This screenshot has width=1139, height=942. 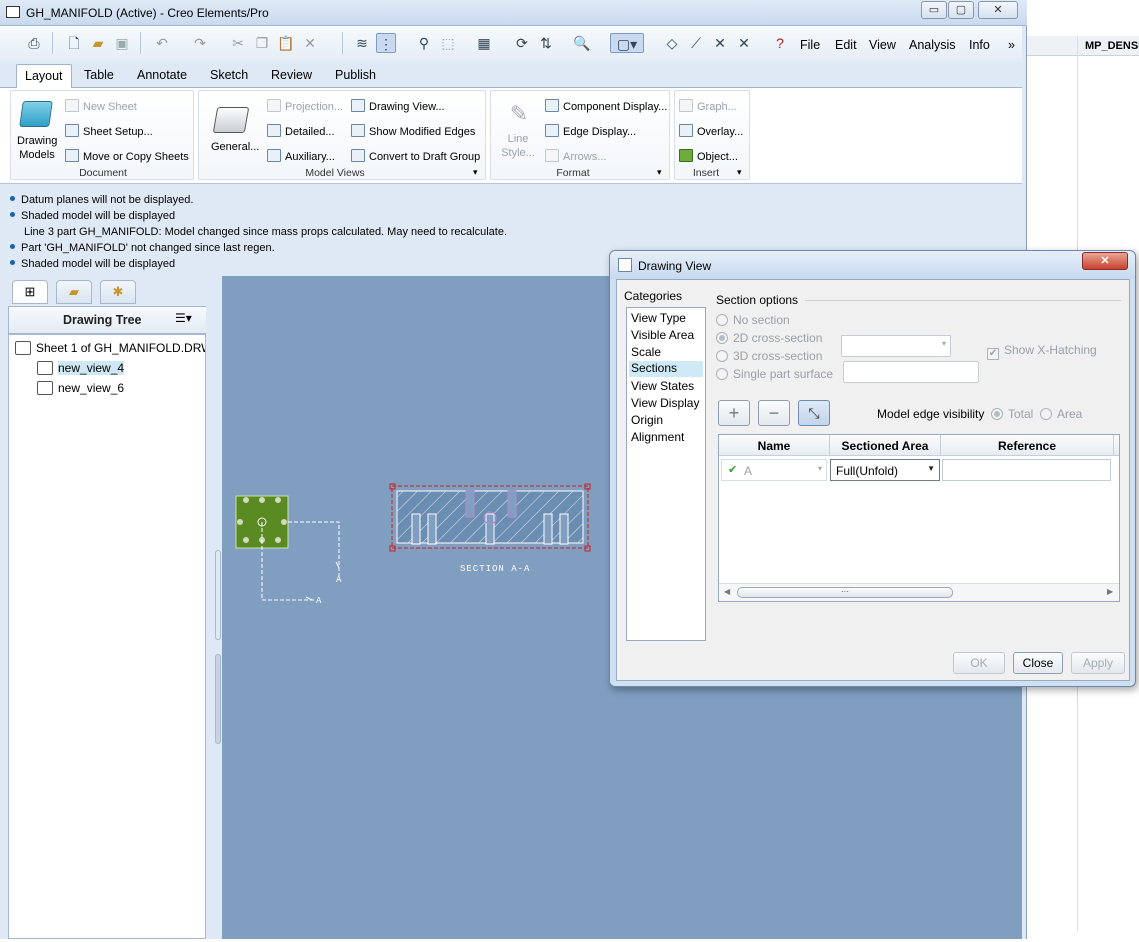 I want to click on datum-point-icon: ✕, so click(x=720, y=43).